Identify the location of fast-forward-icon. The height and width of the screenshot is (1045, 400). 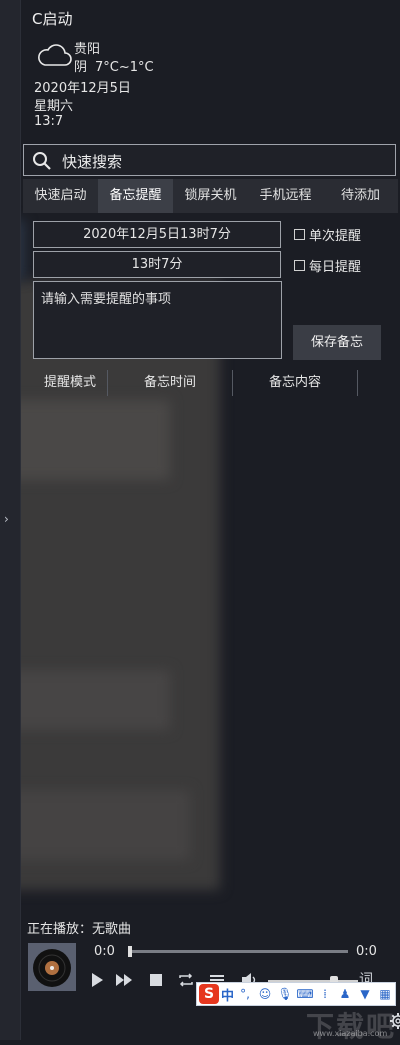
(124, 980).